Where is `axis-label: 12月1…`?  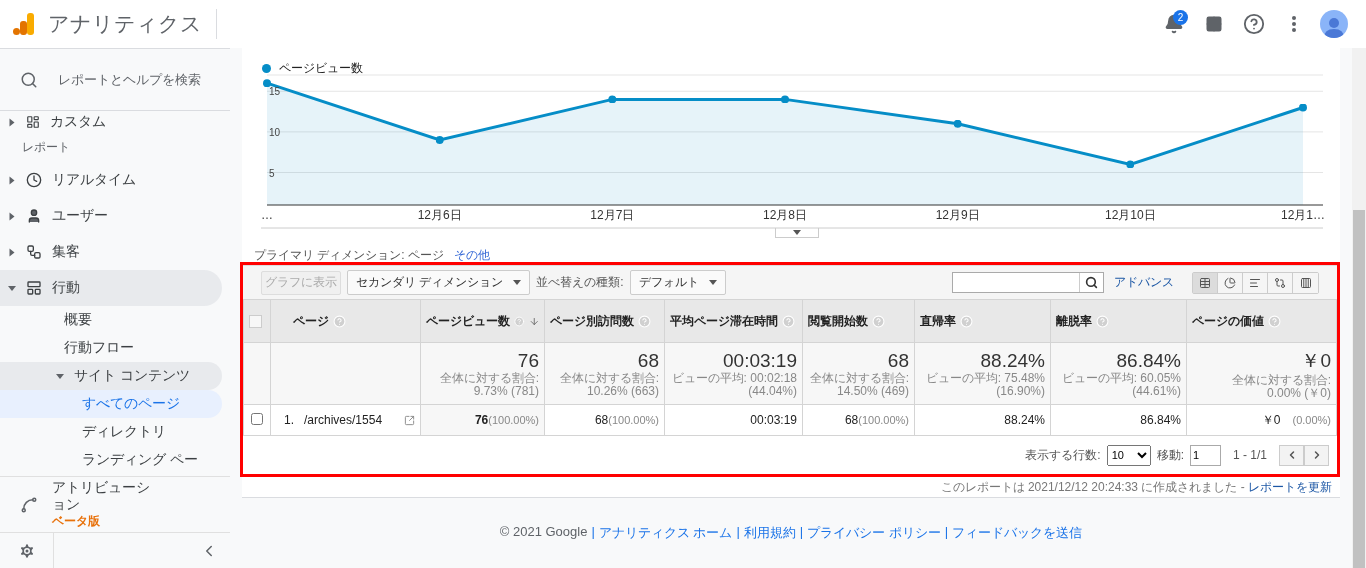 axis-label: 12月1… is located at coordinates (1303, 215).